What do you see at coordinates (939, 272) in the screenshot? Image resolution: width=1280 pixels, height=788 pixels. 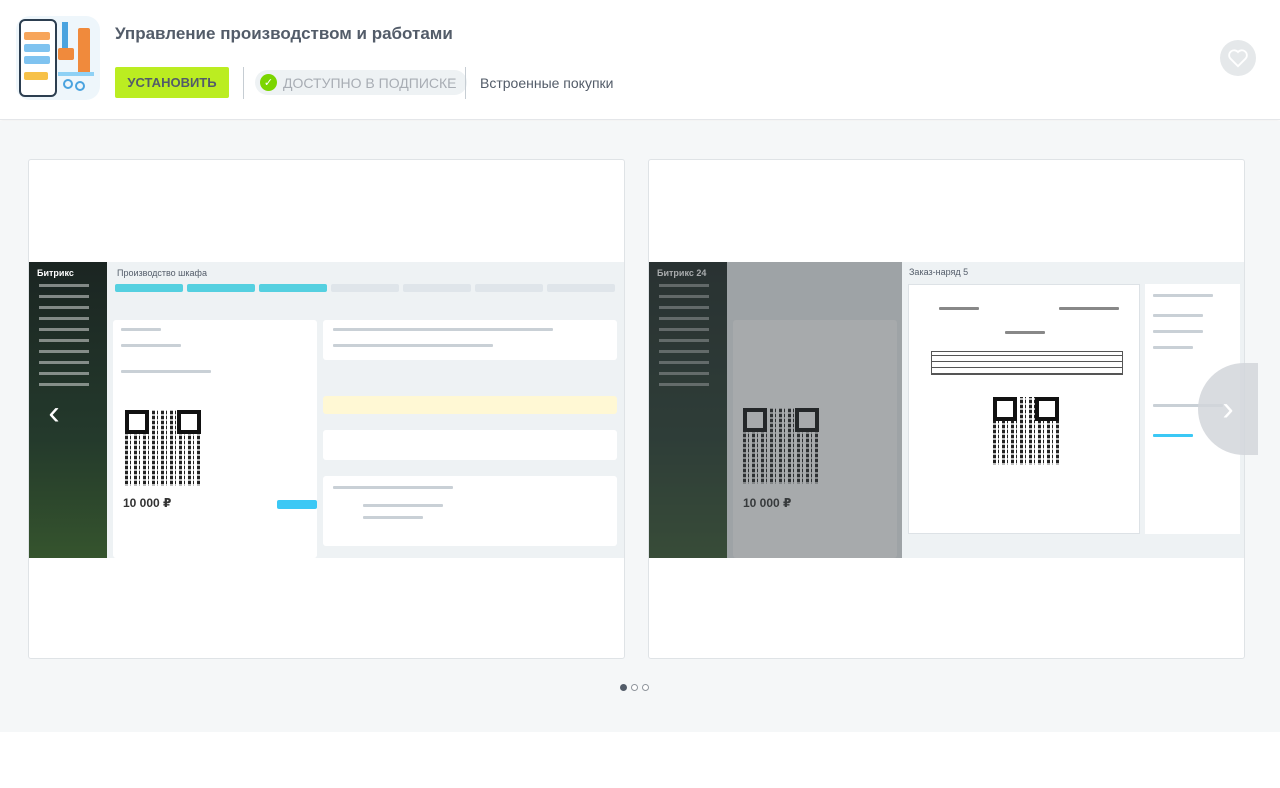 I see `document-title: Заказ-наряд 5` at bounding box center [939, 272].